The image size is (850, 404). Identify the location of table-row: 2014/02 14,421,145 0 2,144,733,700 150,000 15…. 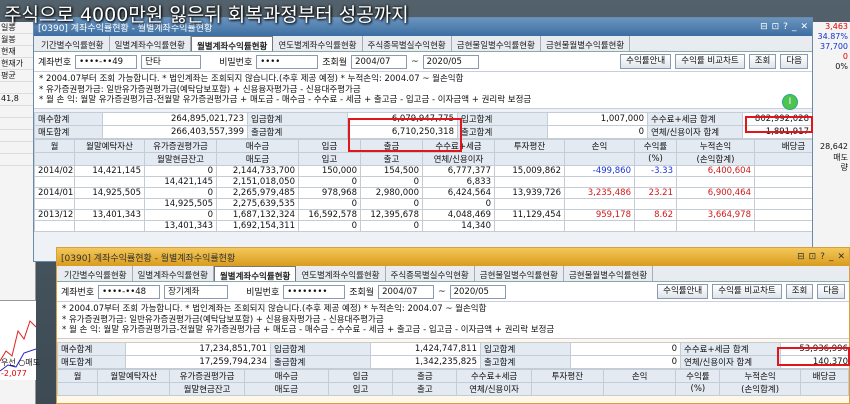
(423, 170).